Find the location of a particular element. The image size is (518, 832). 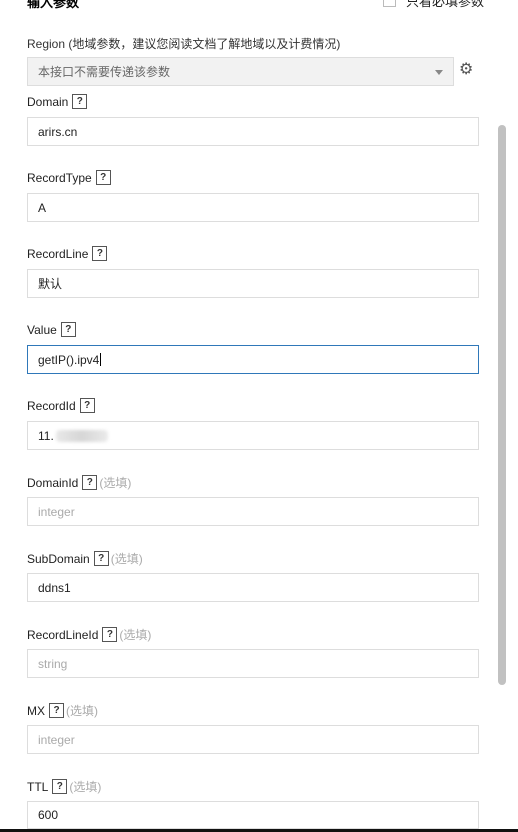

field-label-recordid: RecordId ? is located at coordinates (61, 405).